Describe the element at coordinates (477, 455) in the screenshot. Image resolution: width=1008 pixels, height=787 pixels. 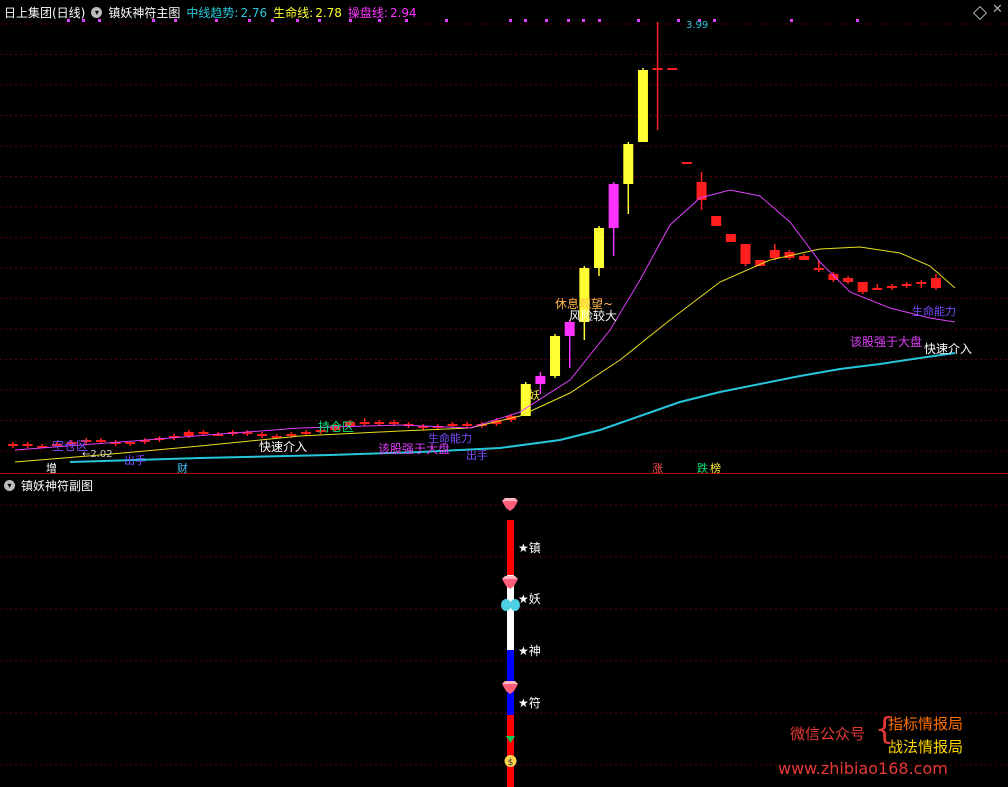
I see `annotation-strike: 出手` at that location.